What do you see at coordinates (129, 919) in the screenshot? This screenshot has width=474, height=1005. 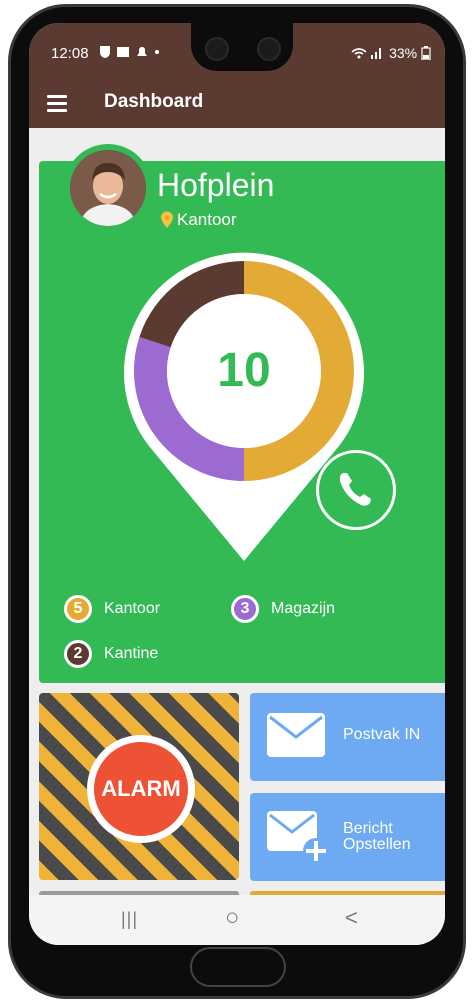 I see `recent-apps-button: |||` at bounding box center [129, 919].